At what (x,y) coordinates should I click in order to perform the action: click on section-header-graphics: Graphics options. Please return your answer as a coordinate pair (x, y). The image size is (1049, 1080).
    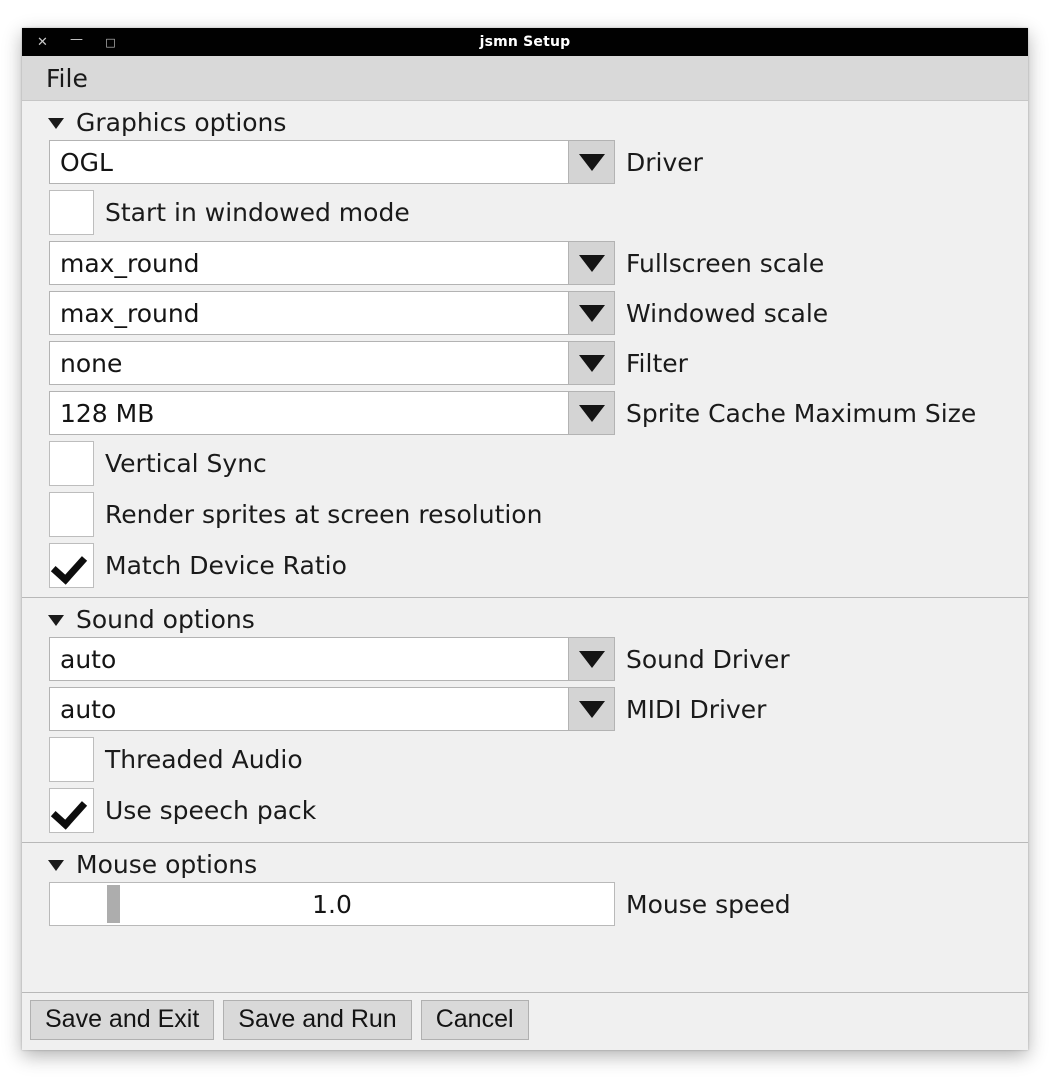
    Looking at the image, I should click on (525, 120).